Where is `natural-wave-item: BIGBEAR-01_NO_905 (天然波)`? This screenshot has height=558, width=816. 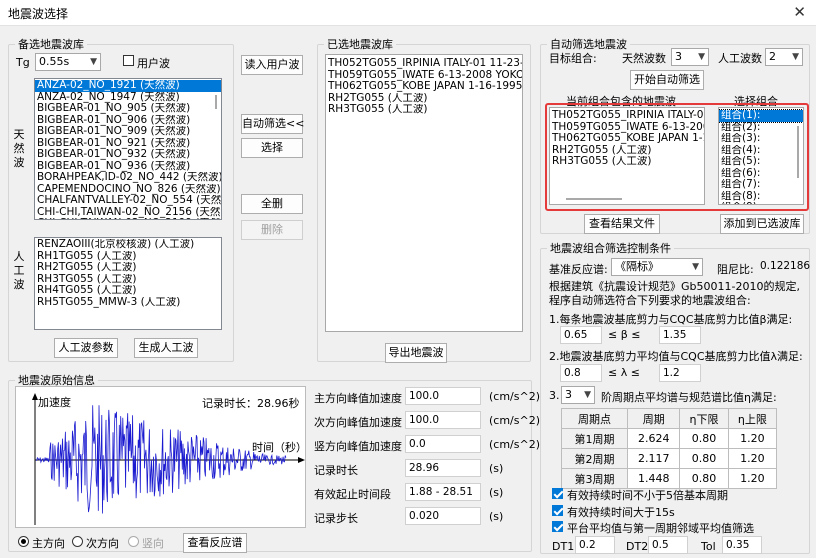 natural-wave-item: BIGBEAR-01_NO_905 (天然波) is located at coordinates (128, 109).